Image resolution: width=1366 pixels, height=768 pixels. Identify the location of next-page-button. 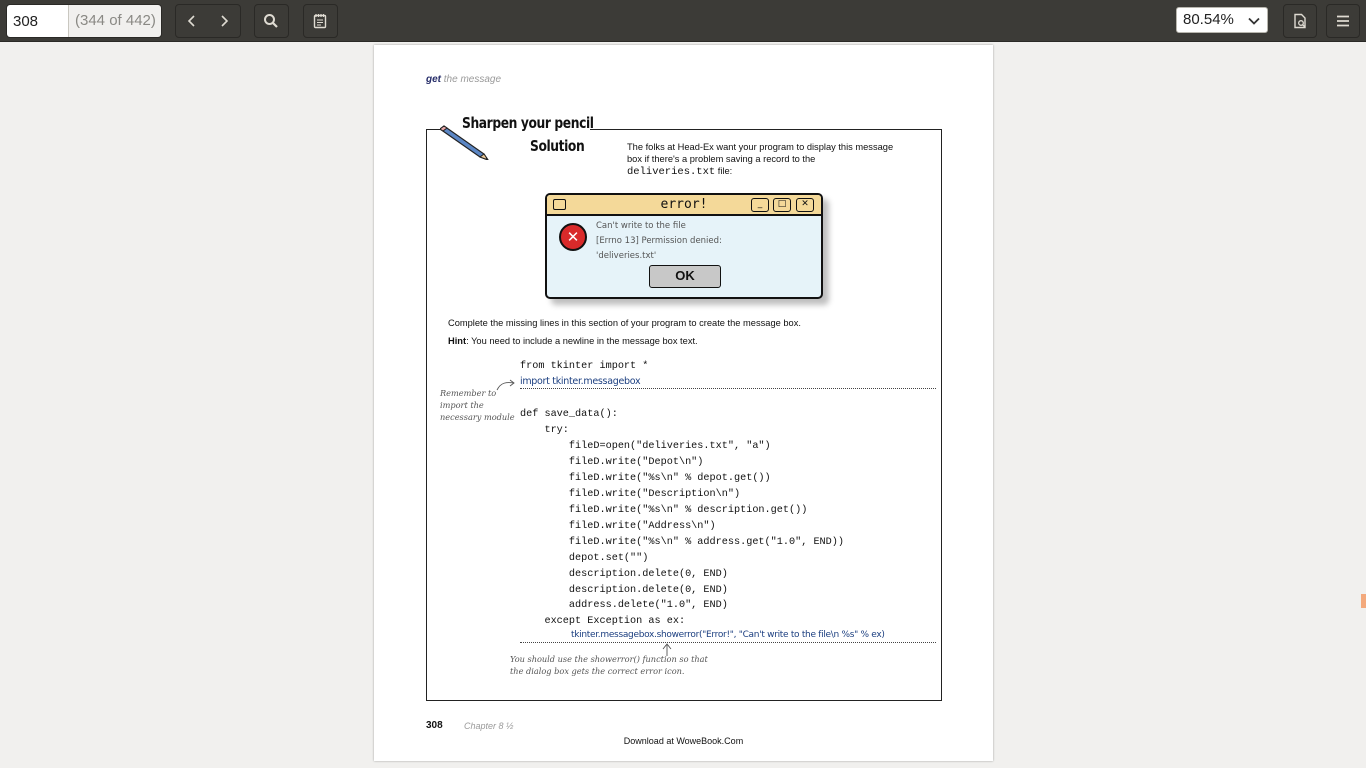
(224, 21).